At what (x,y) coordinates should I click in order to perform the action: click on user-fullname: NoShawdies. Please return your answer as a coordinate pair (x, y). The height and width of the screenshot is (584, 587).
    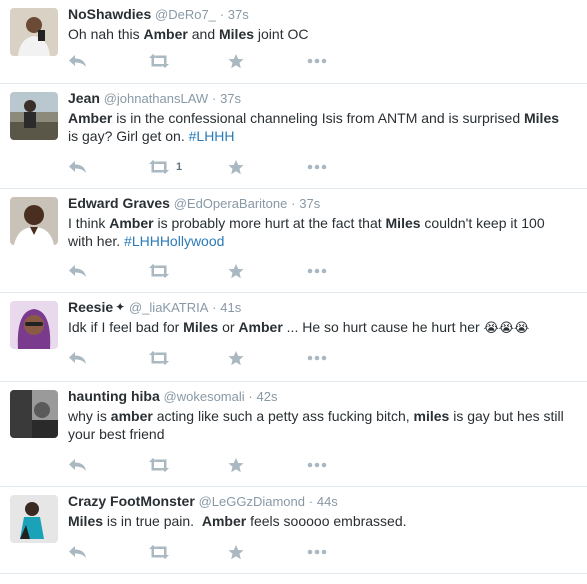
    Looking at the image, I should click on (109, 14).